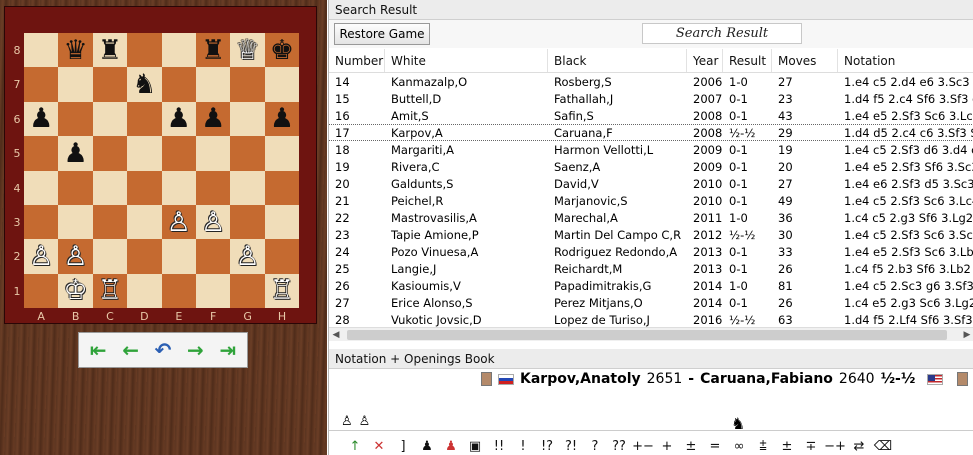 The height and width of the screenshot is (455, 973). I want to click on square-h5, so click(282, 153).